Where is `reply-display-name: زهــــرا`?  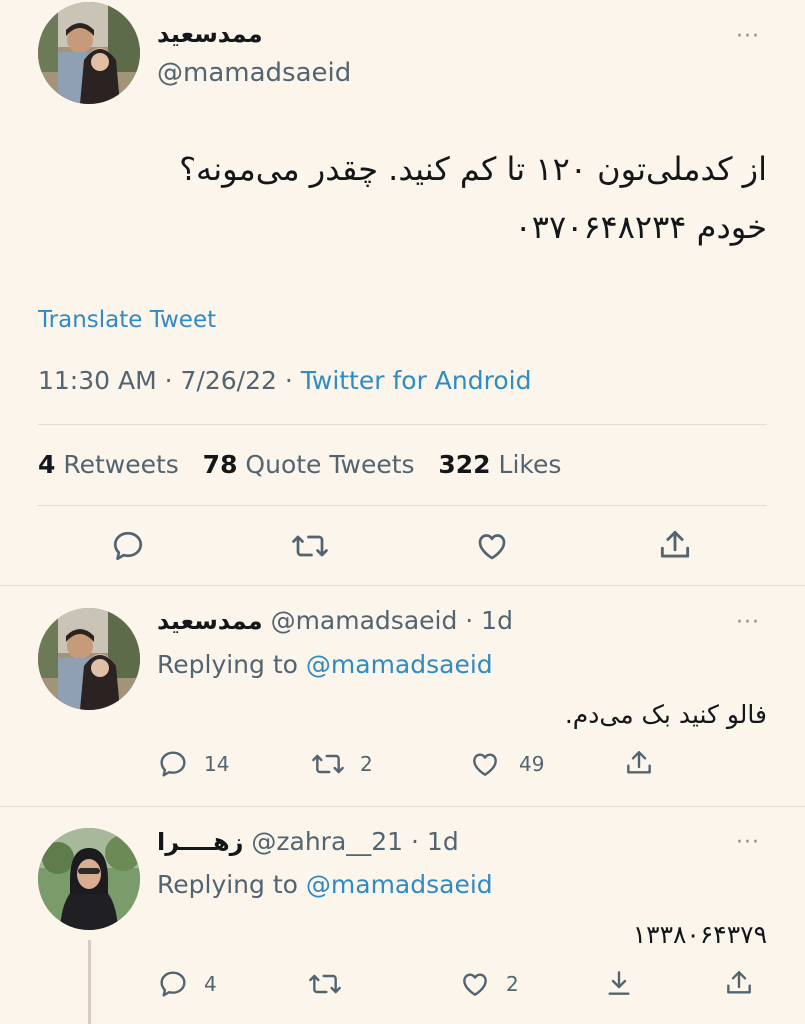
reply-display-name: زهــــرا is located at coordinates (200, 842).